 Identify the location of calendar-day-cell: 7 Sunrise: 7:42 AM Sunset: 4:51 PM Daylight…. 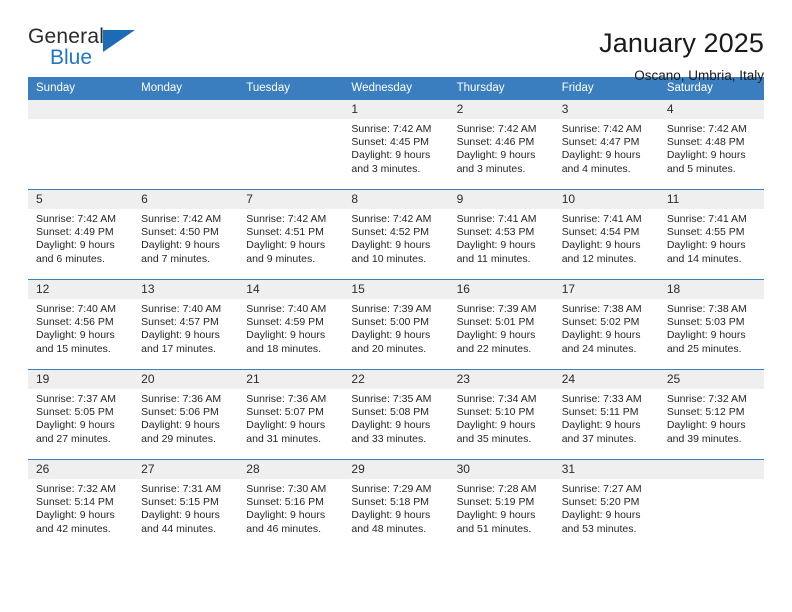
(291, 234).